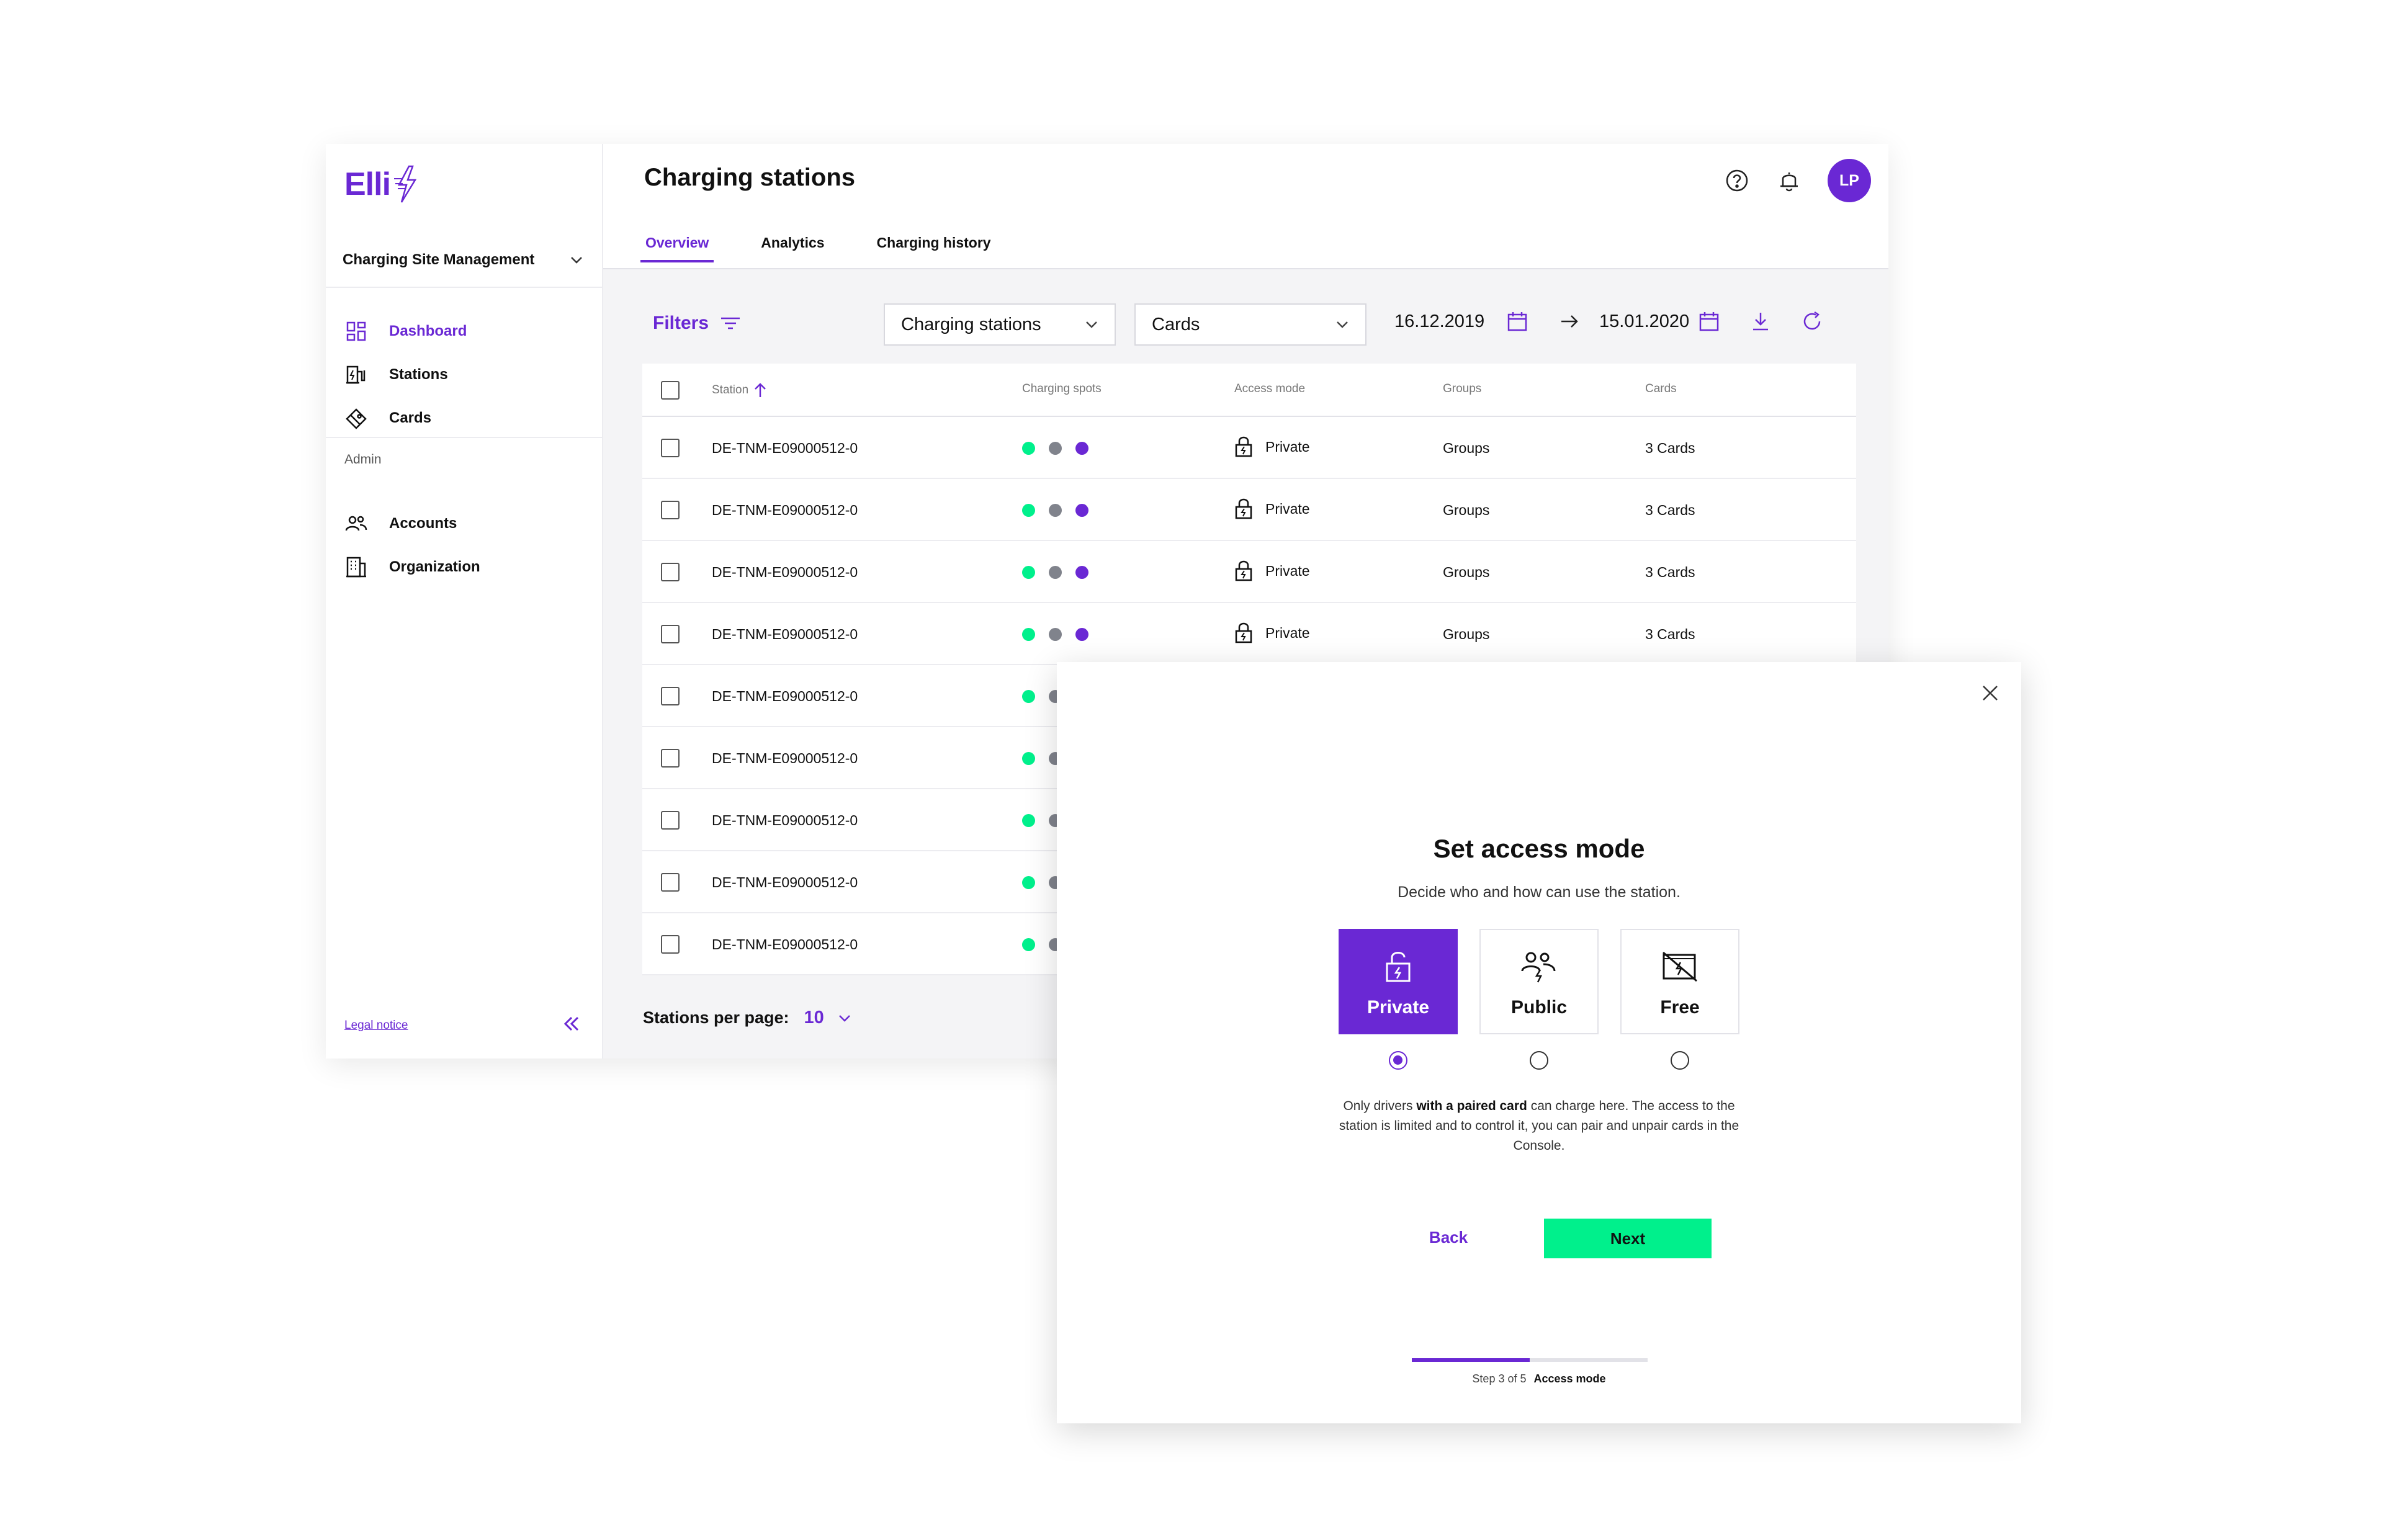 The image size is (2383, 1540). What do you see at coordinates (356, 331) in the screenshot?
I see `dashboard-icon` at bounding box center [356, 331].